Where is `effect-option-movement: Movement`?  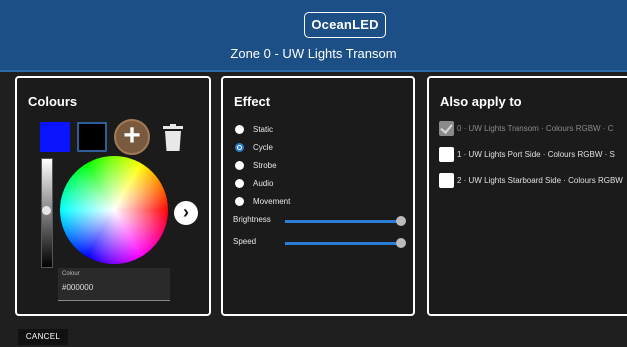 effect-option-movement: Movement is located at coordinates (262, 201).